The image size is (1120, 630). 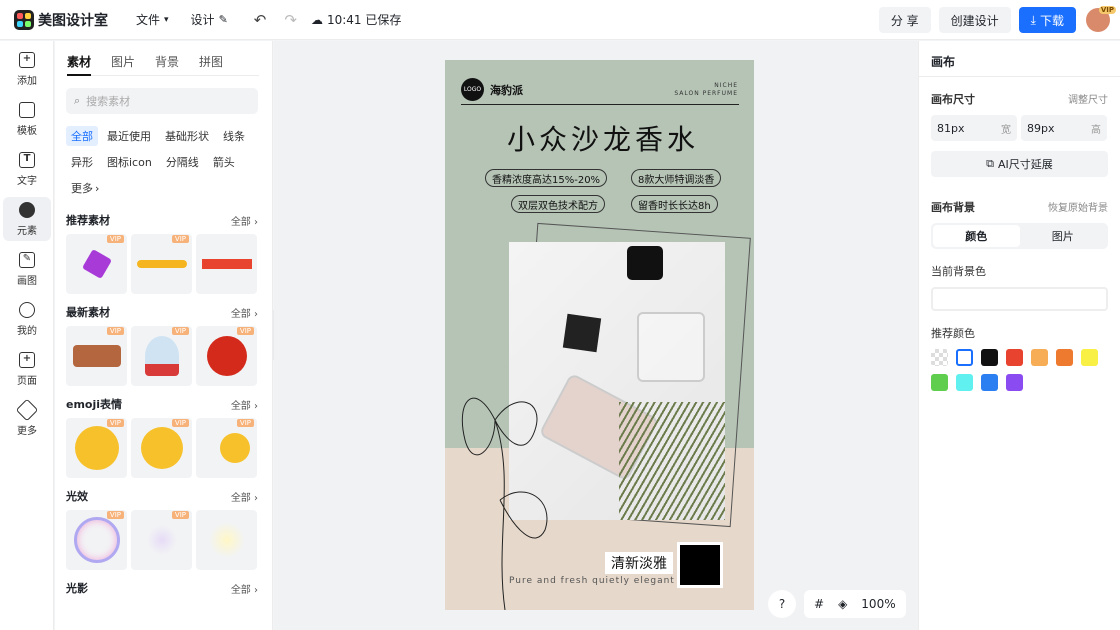 I want to click on swatch-black, so click(x=989, y=357).